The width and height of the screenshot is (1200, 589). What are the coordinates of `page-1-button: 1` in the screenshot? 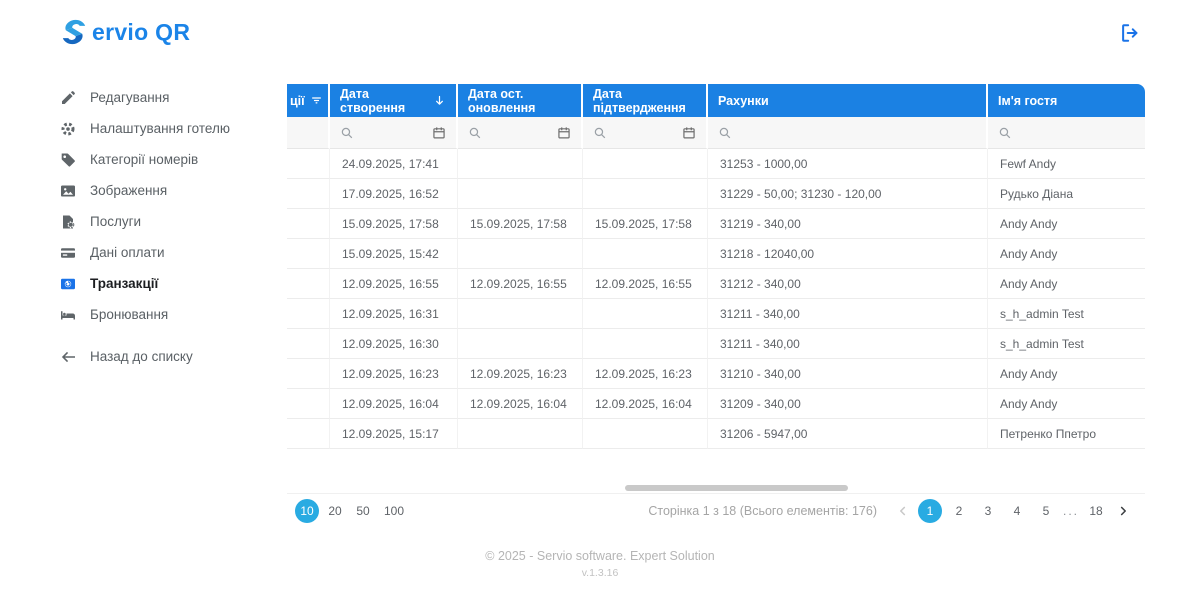 It's located at (929, 511).